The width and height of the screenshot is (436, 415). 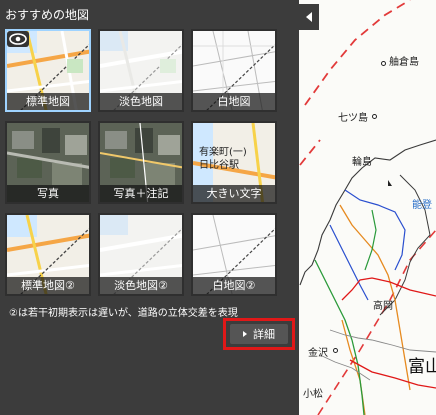 I want to click on detail-button: 詳細, so click(x=259, y=334).